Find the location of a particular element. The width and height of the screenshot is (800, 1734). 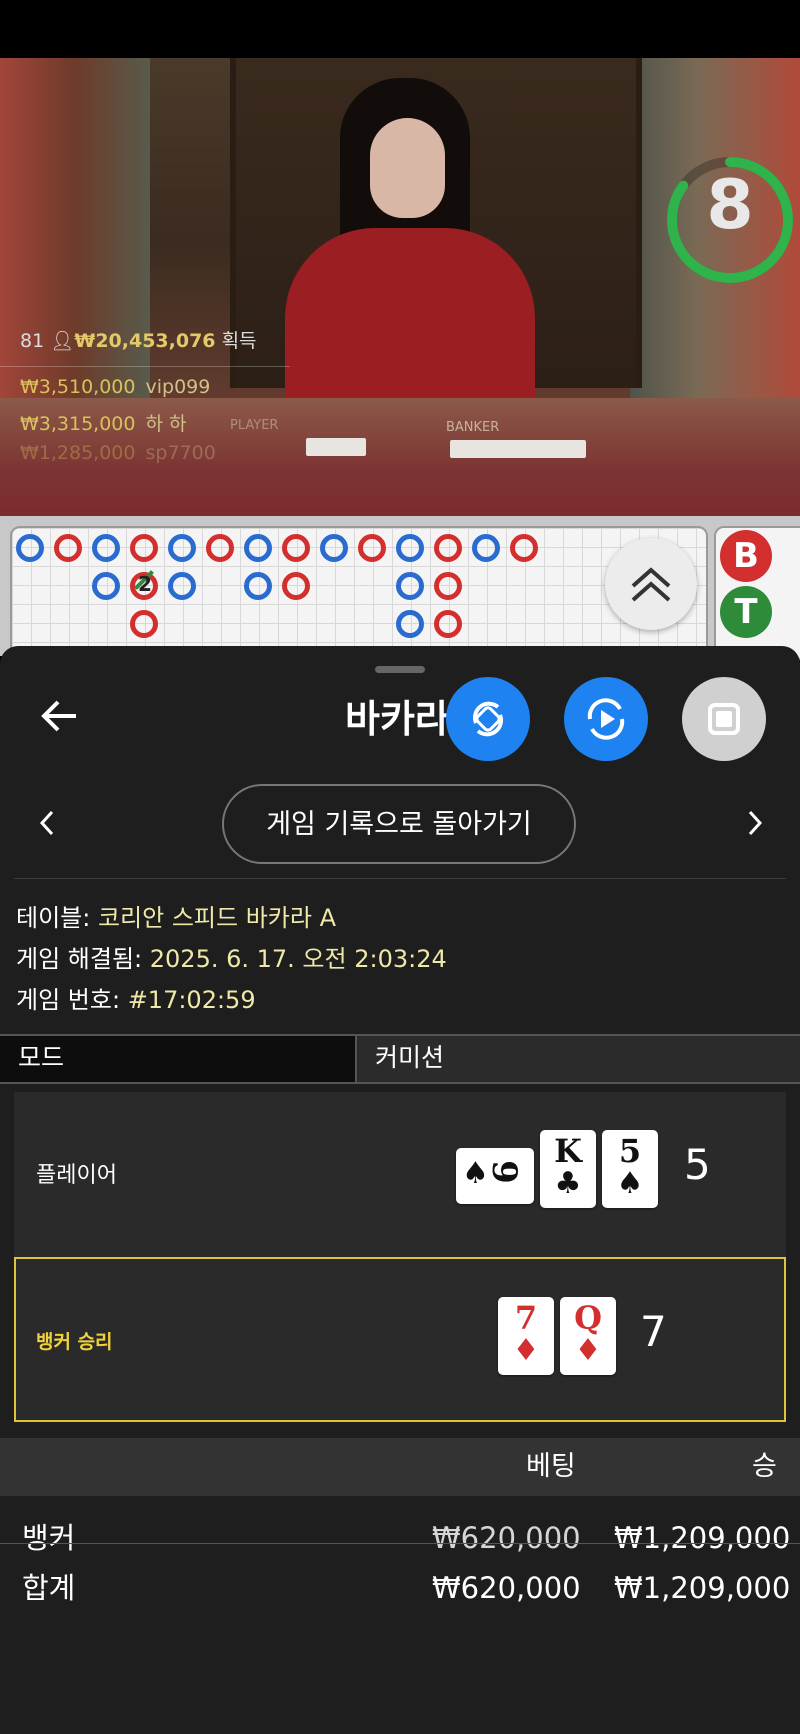

dealer-face is located at coordinates (407, 168).